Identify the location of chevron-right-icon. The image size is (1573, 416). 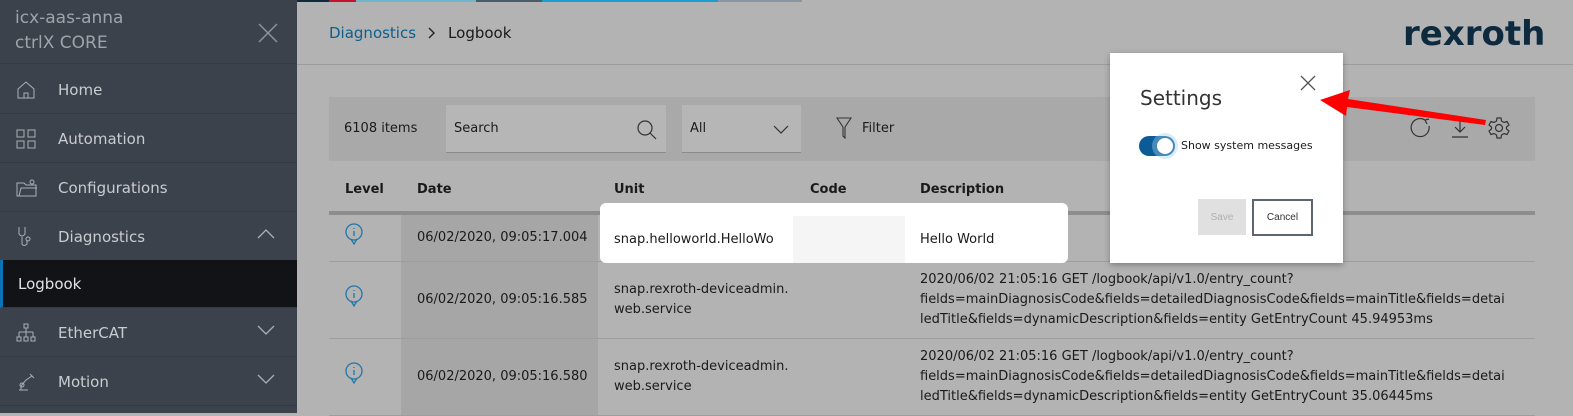
(432, 33).